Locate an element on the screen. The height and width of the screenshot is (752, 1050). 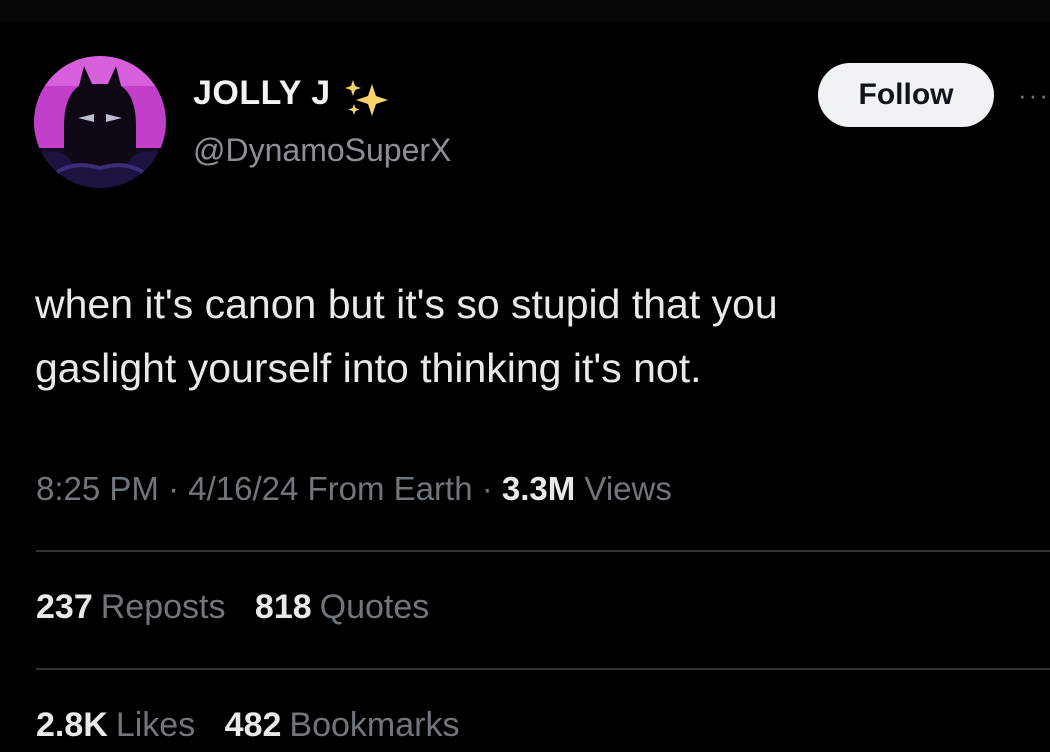
display-name: JOLLY J is located at coordinates (262, 93).